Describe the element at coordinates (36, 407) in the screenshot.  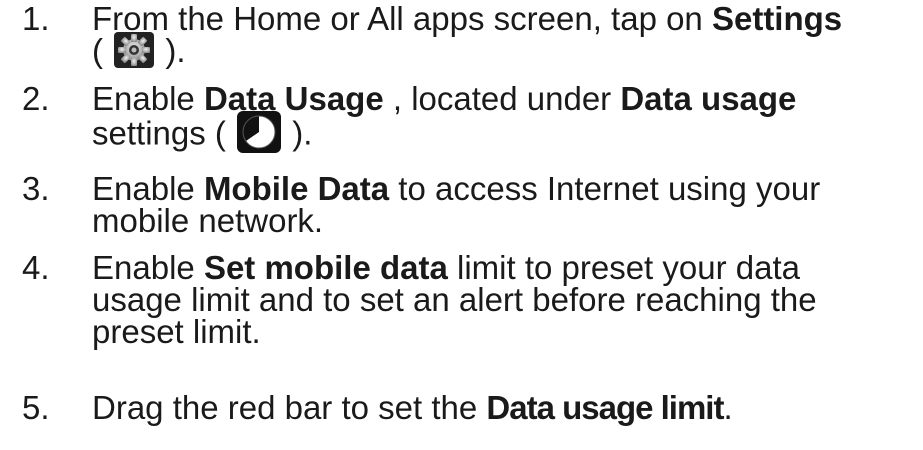
I see `step-number: 5.` at that location.